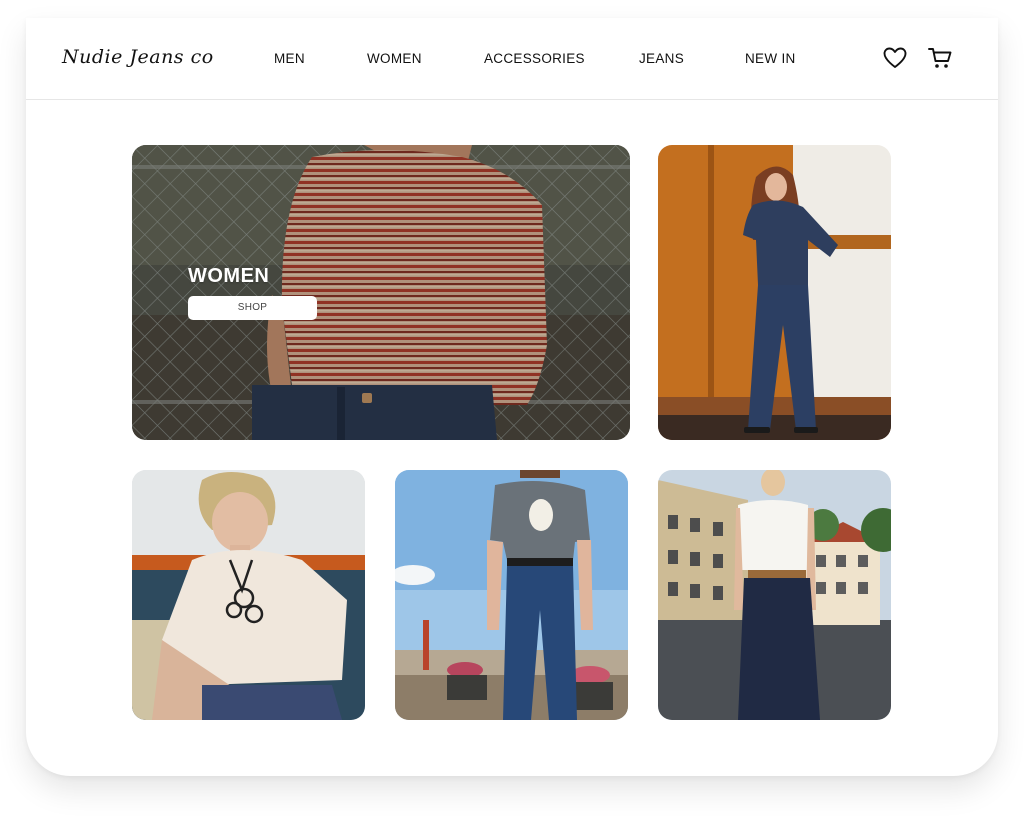  Describe the element at coordinates (394, 58) in the screenshot. I see `nav-item-women: WOMEN` at that location.